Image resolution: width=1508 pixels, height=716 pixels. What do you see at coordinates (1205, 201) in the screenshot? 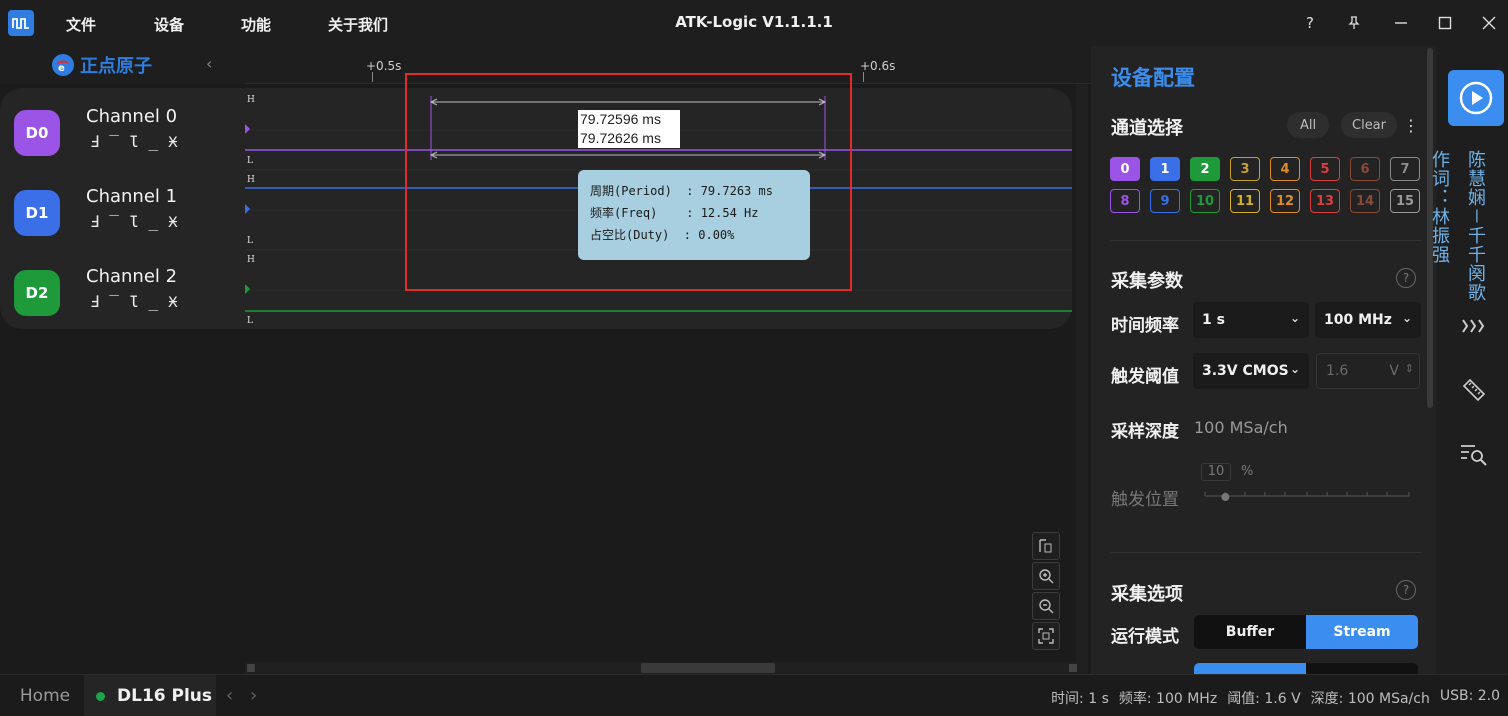
I see `channel-toggle-10: 10` at bounding box center [1205, 201].